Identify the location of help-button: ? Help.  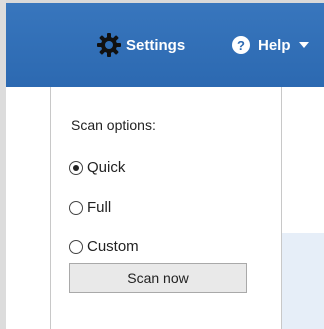
(270, 45).